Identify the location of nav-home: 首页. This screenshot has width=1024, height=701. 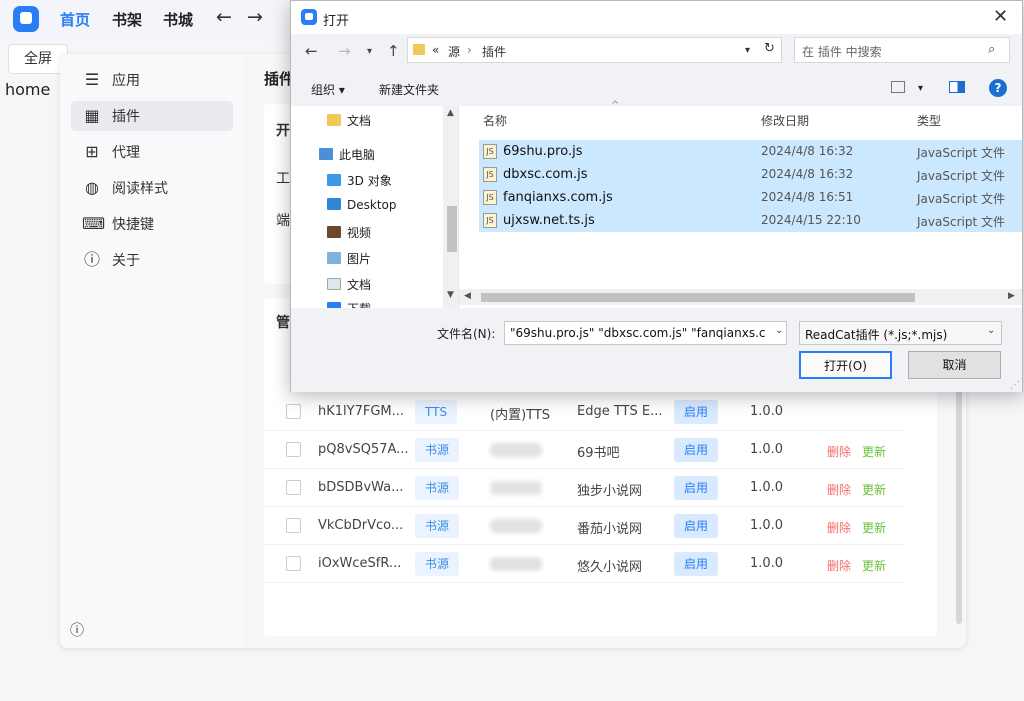
(75, 19).